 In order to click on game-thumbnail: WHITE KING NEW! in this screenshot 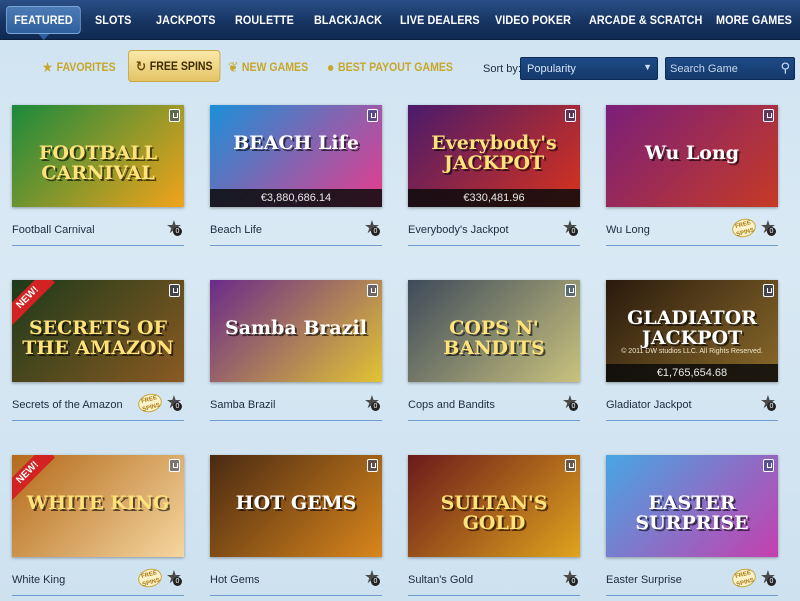, I will do `click(98, 506)`.